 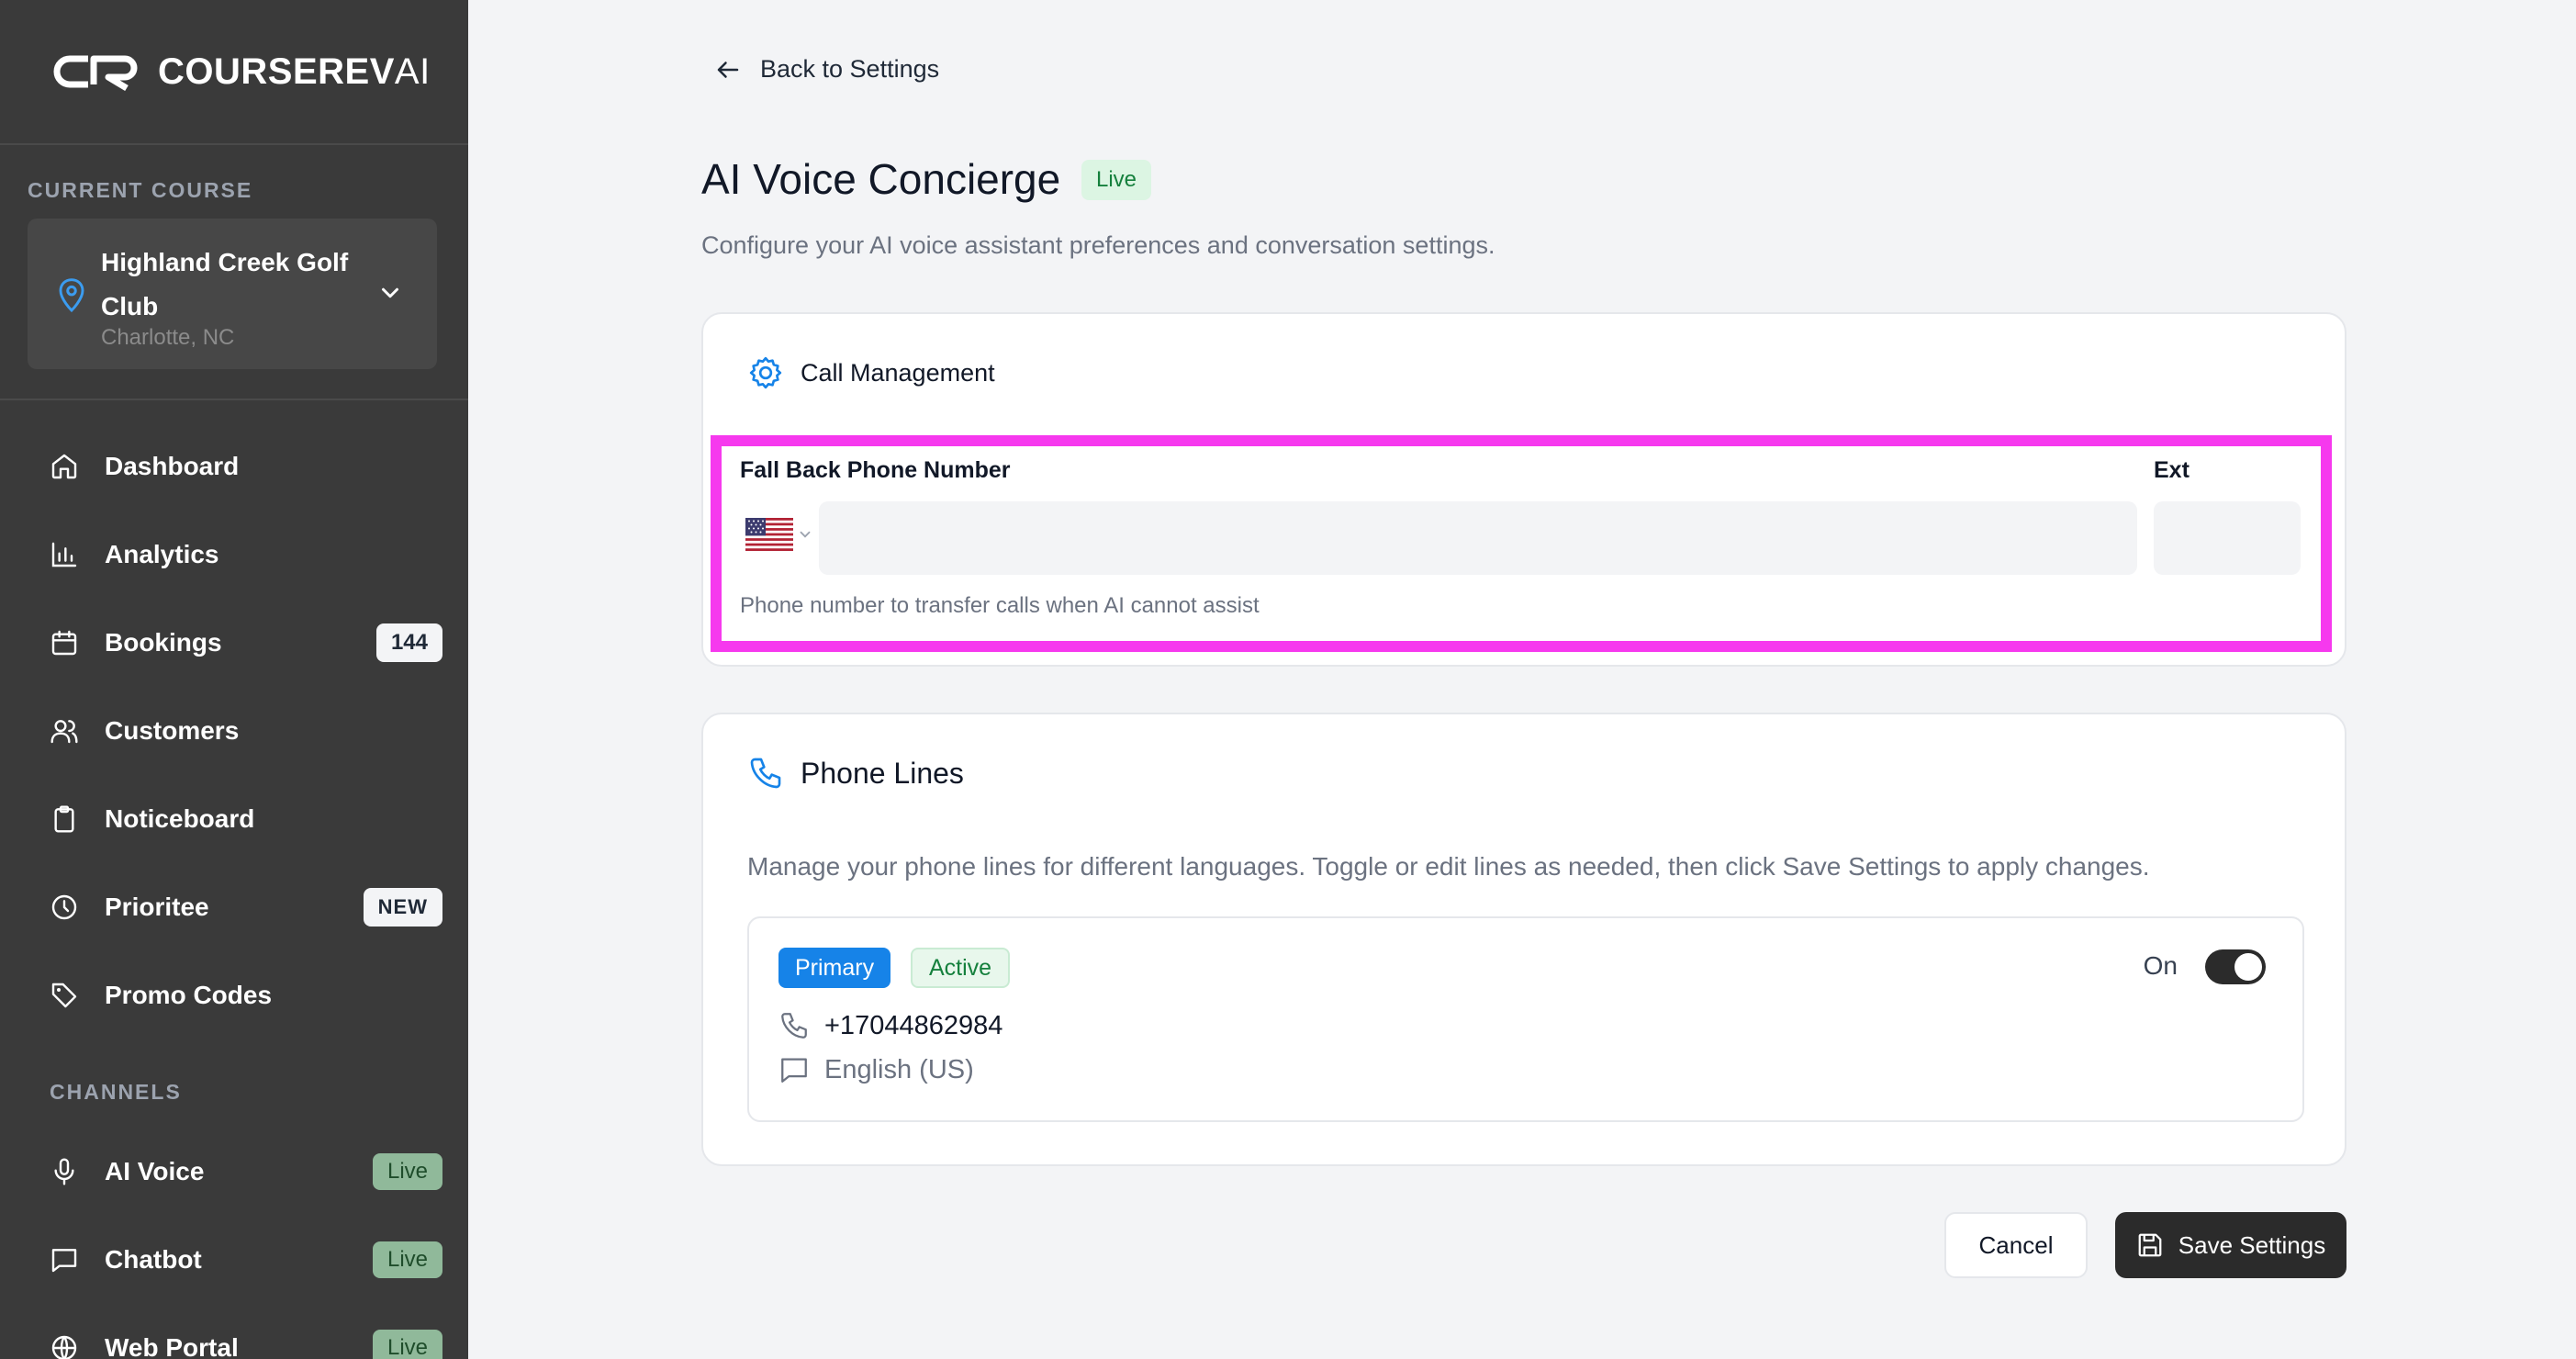 I want to click on phone-number-row: +17044862984, so click(x=890, y=1025).